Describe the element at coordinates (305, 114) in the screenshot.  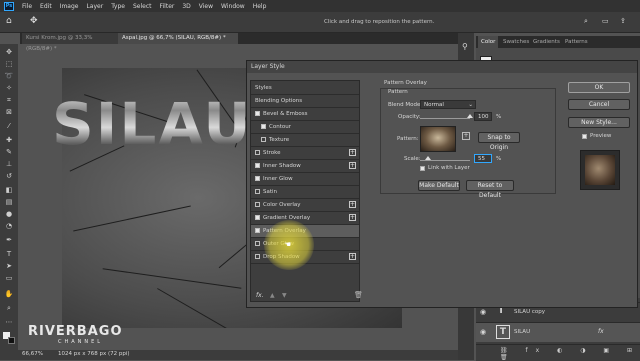
I see `style-item: Bevel & Emboss` at that location.